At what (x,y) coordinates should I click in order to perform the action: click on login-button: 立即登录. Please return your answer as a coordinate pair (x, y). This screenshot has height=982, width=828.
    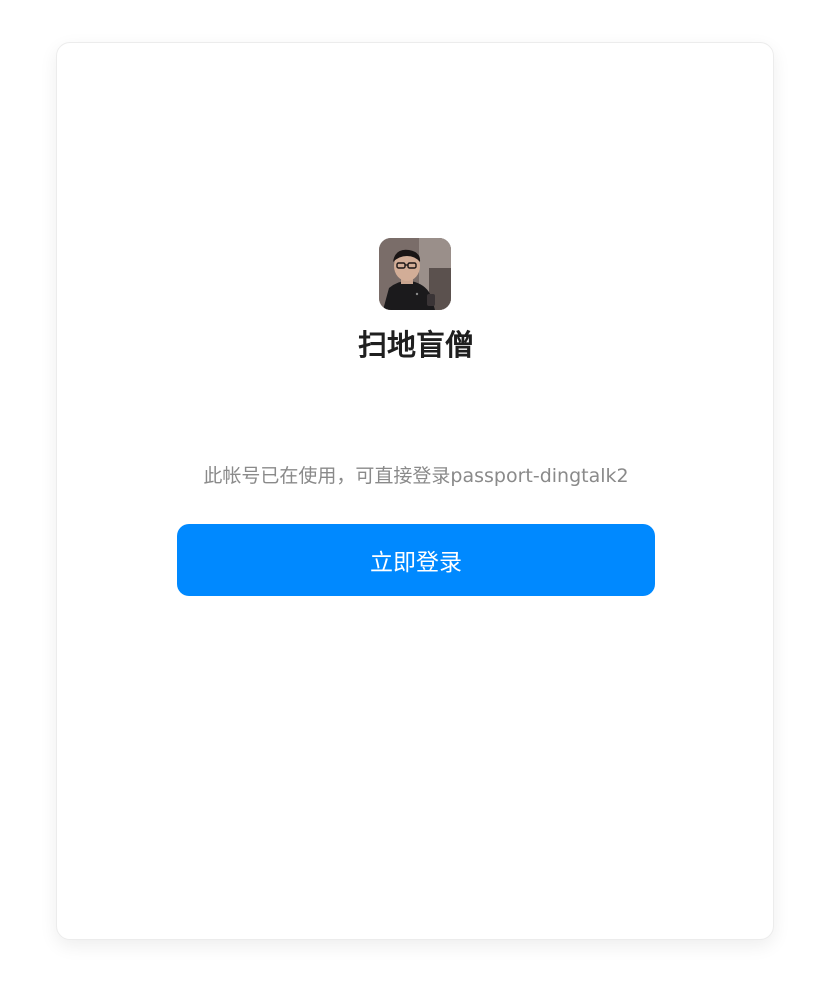
    Looking at the image, I should click on (416, 560).